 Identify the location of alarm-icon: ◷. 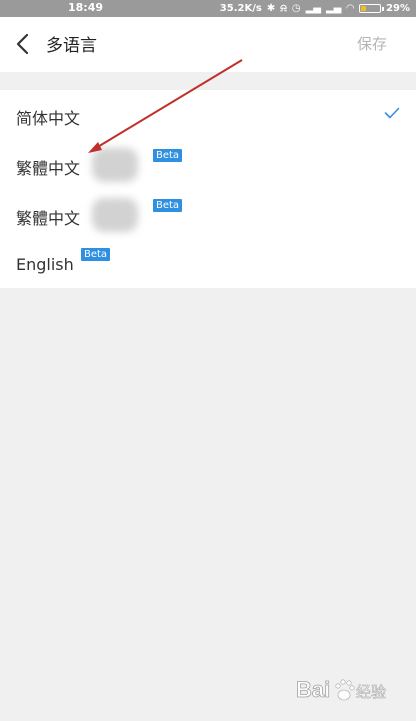
(296, 8).